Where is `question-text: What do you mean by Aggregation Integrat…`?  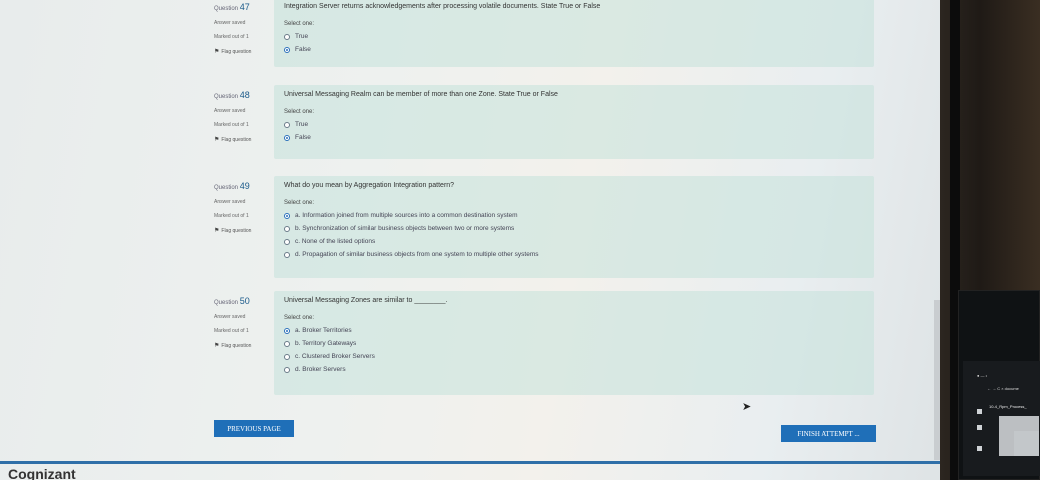 question-text: What do you mean by Aggregation Integrat… is located at coordinates (369, 185).